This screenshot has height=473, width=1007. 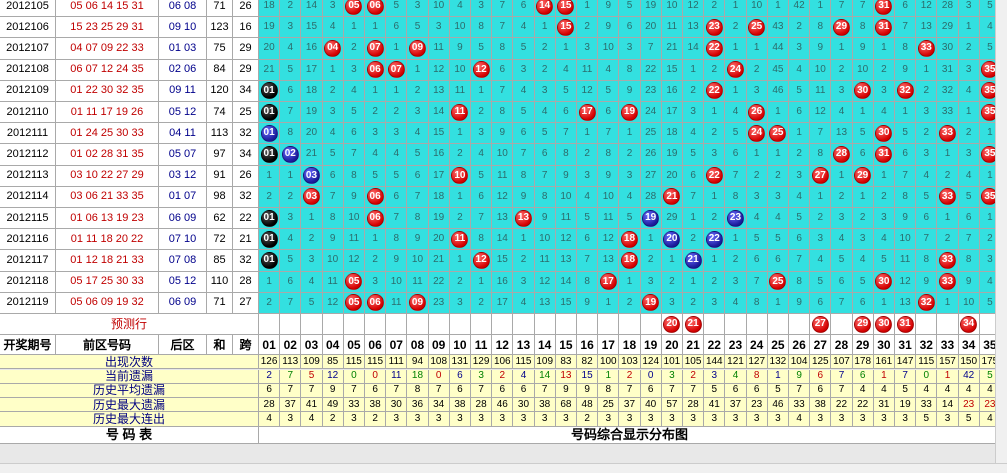 What do you see at coordinates (820, 176) in the screenshot?
I see `drawn-number-ball: 27` at bounding box center [820, 176].